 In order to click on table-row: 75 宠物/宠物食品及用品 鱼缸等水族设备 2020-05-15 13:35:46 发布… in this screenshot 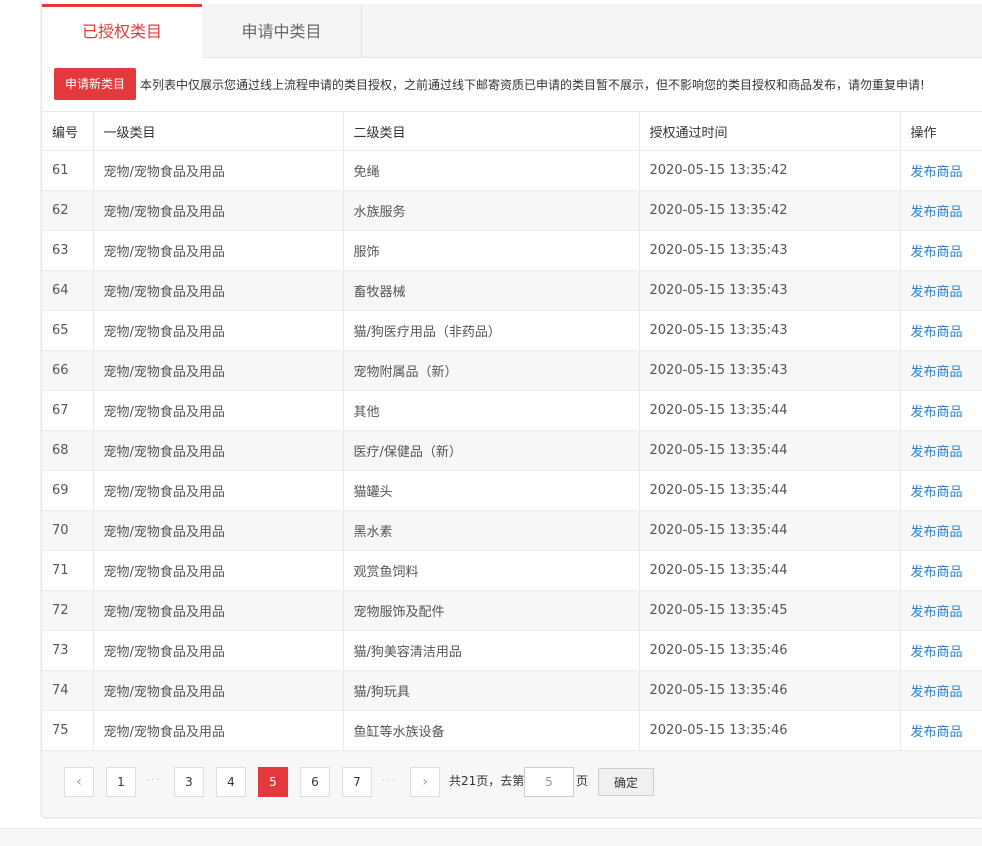, I will do `click(512, 730)`.